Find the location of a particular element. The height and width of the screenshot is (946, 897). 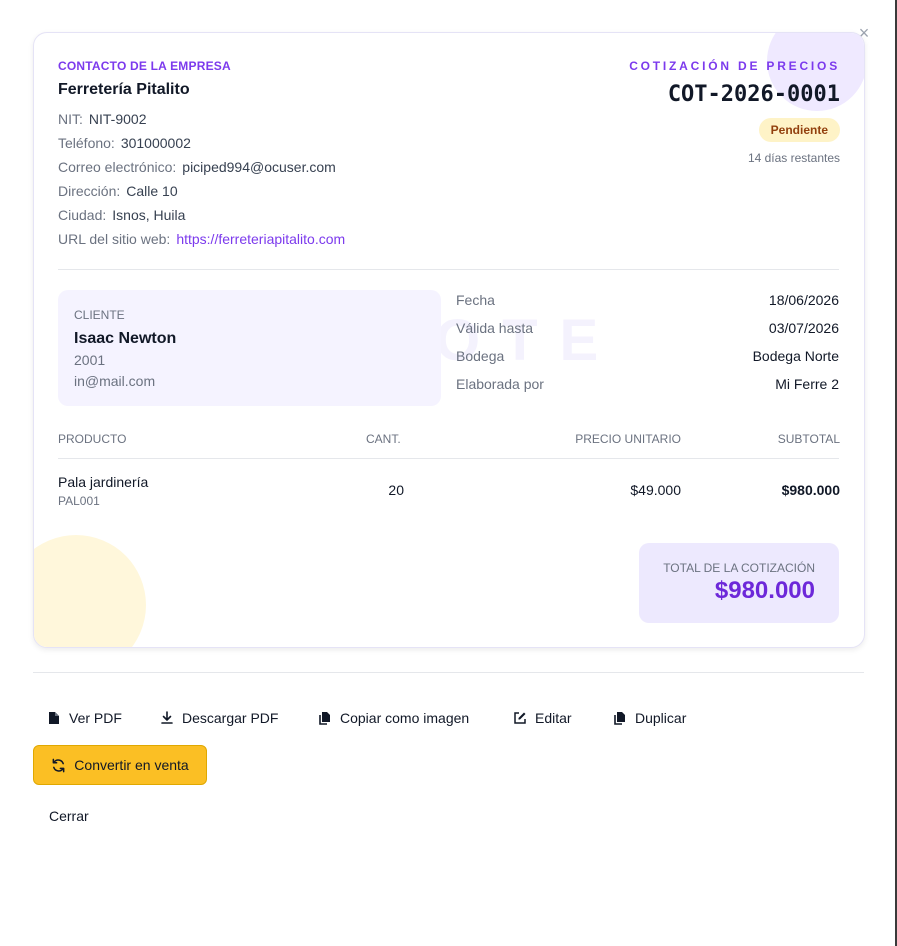

warehouse-value: Bodega Norte is located at coordinates (795, 356).